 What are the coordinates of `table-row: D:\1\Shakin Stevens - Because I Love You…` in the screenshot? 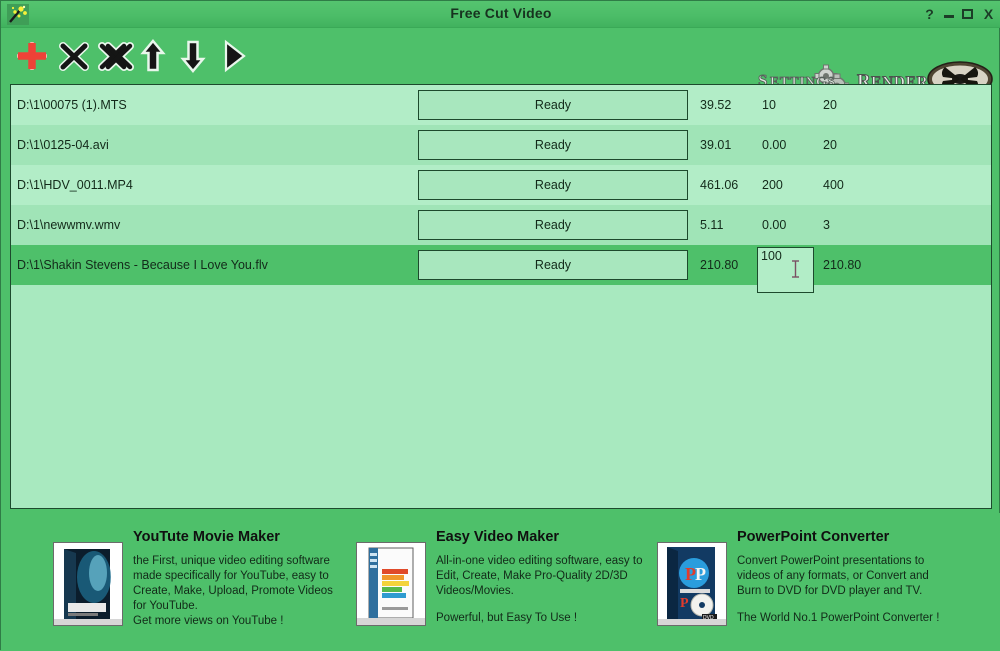 It's located at (501, 269).